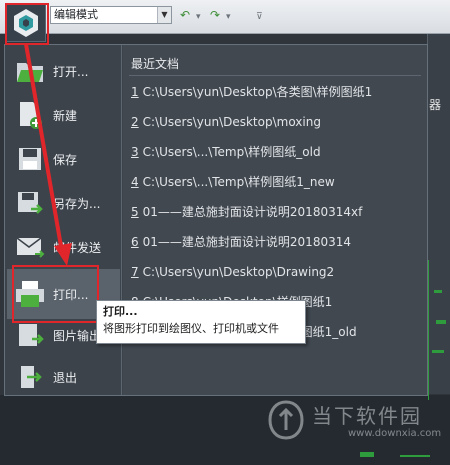  Describe the element at coordinates (275, 92) in the screenshot. I see `recent-document-item: 1 C:\Users\yun\Desktop\各类图\样例图纸1` at that location.